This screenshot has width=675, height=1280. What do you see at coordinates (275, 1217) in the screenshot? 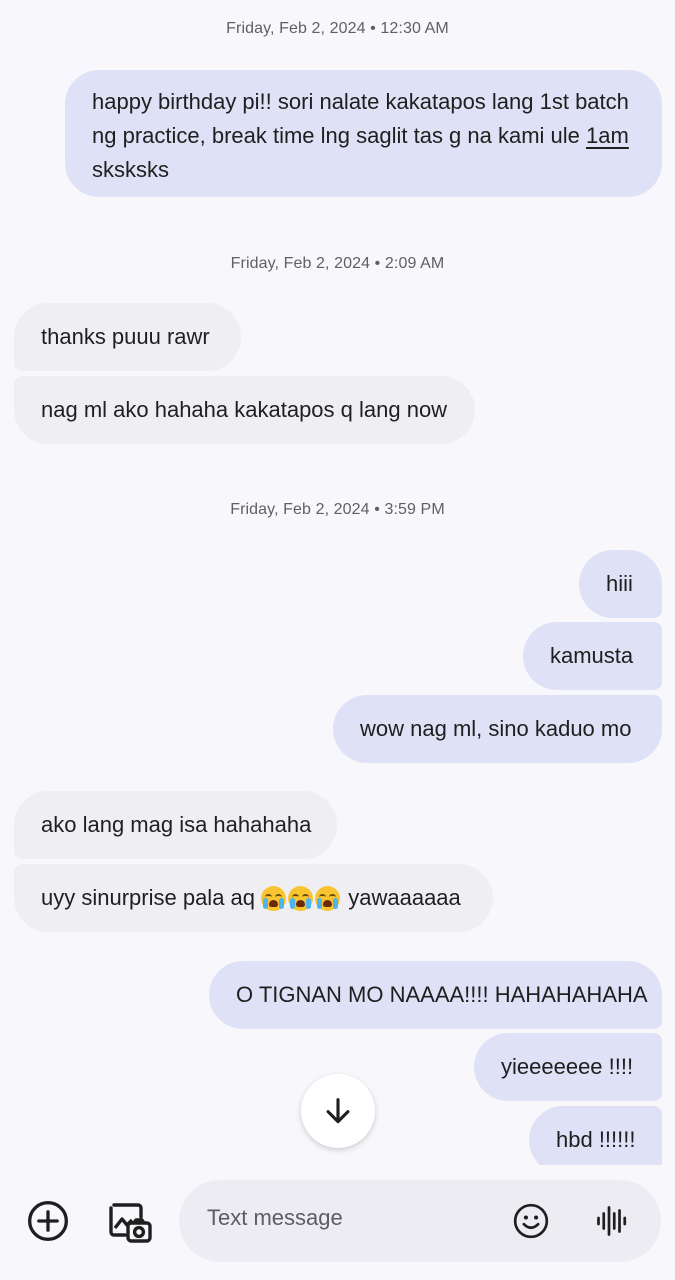
I see `message-input-placeholder: Text message` at bounding box center [275, 1217].